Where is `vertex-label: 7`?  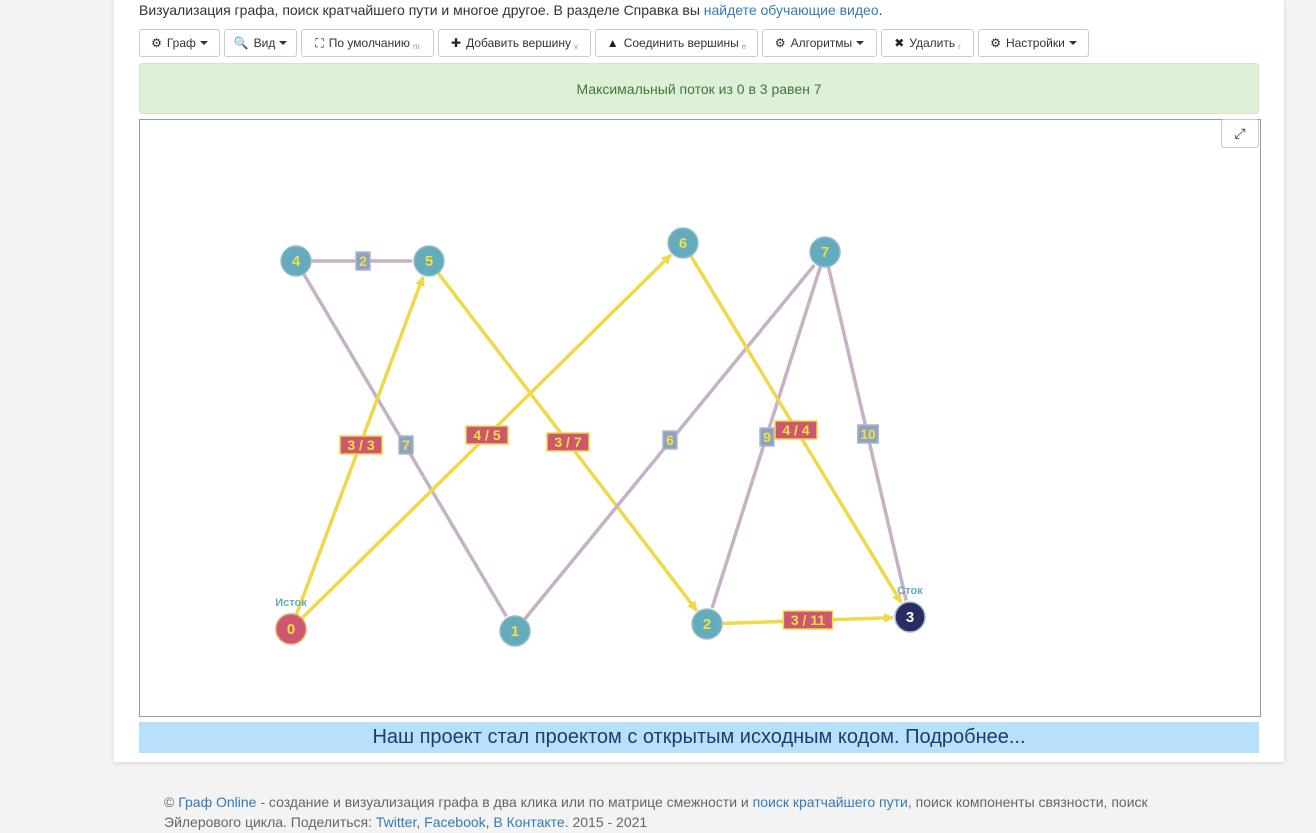 vertex-label: 7 is located at coordinates (825, 252).